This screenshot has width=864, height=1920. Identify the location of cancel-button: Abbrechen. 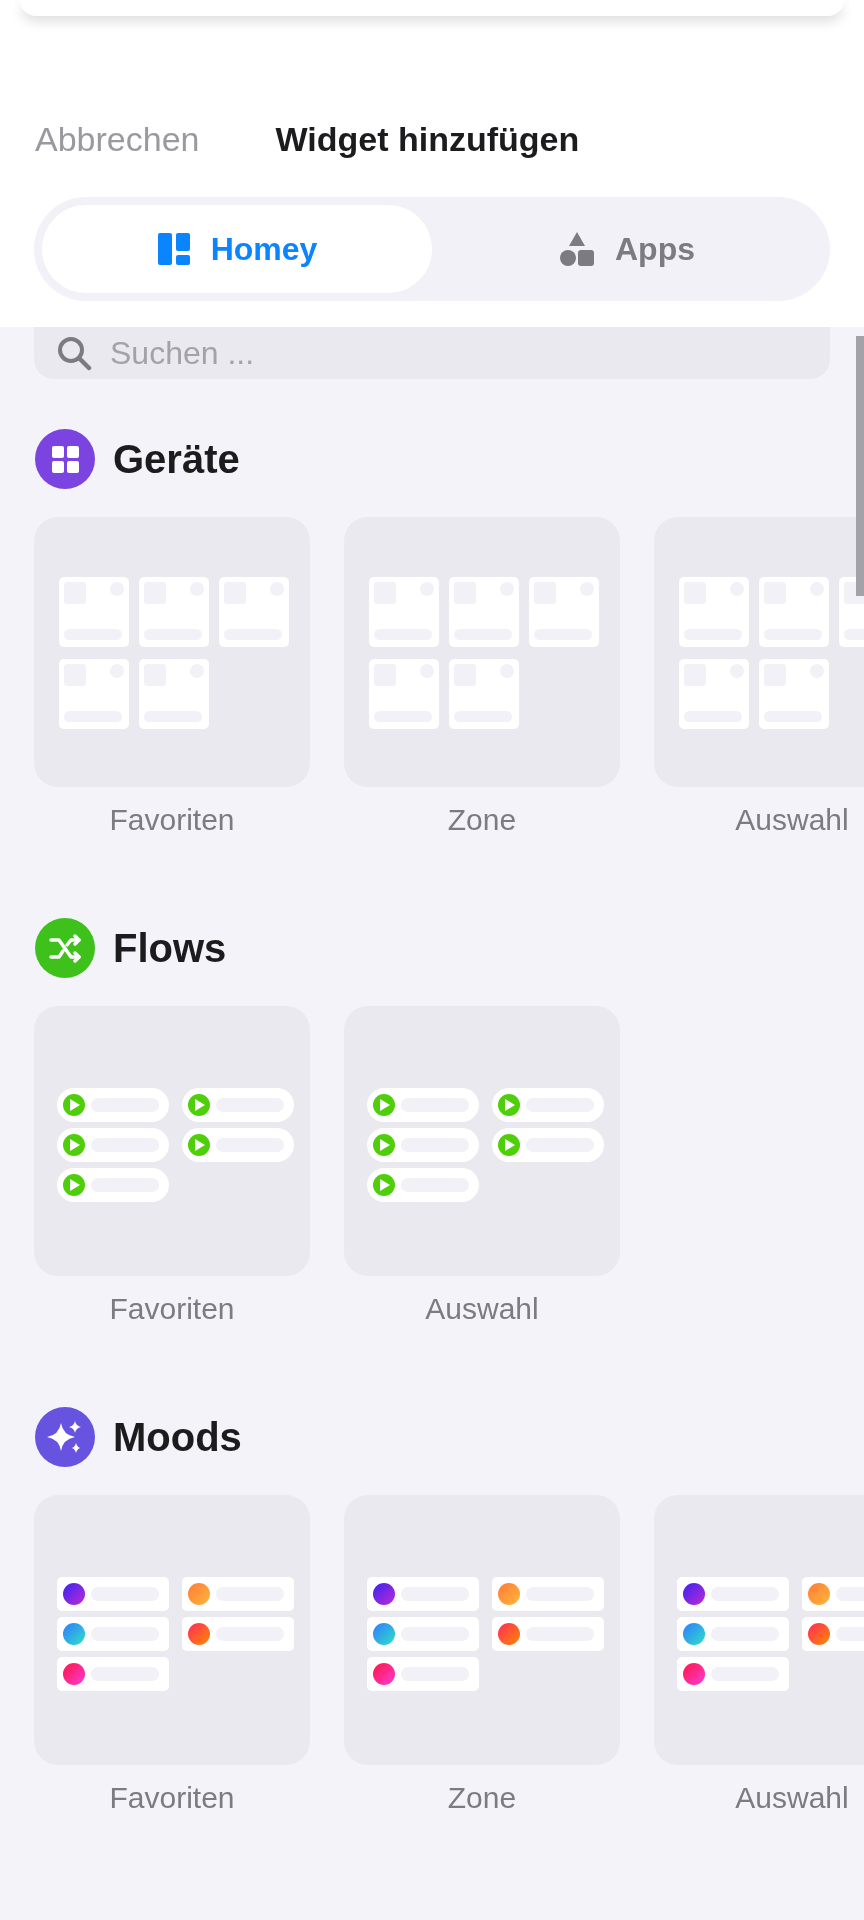
(117, 139).